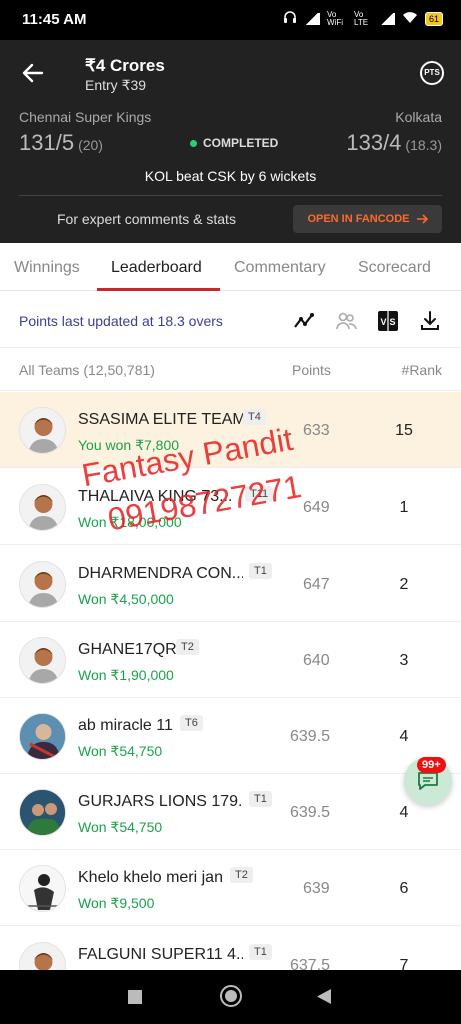 The width and height of the screenshot is (461, 1024). What do you see at coordinates (85, 117) in the screenshot?
I see `team-left-name: Chennai Super Kings` at bounding box center [85, 117].